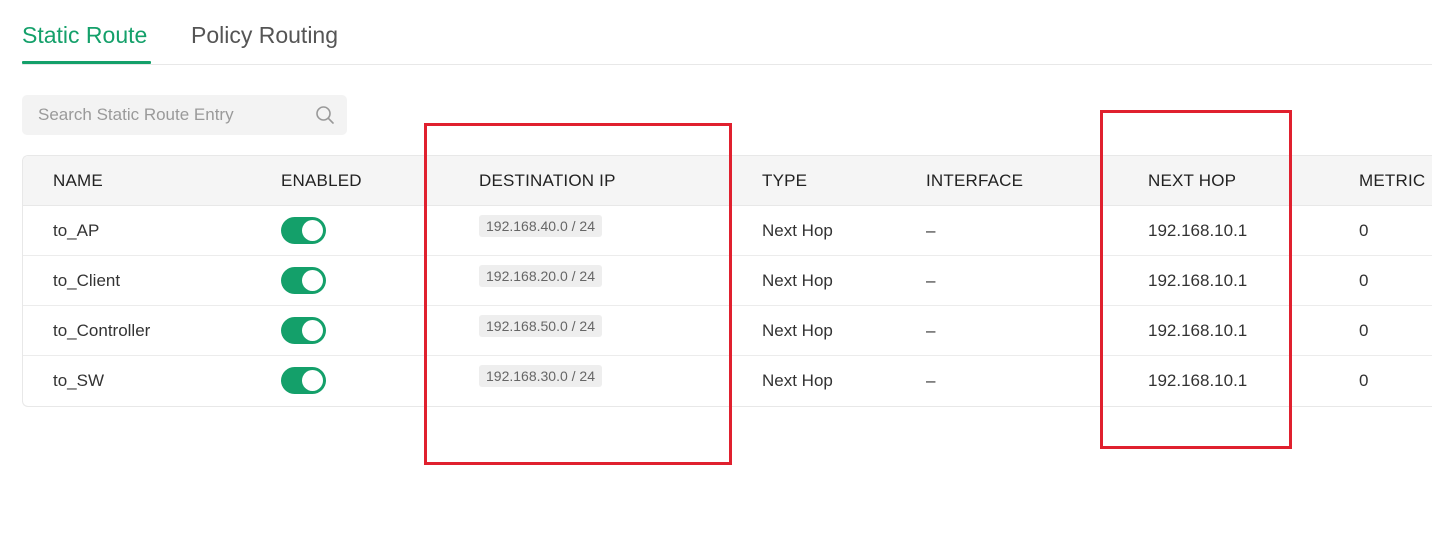  I want to click on active-tab-underline, so click(86, 62).